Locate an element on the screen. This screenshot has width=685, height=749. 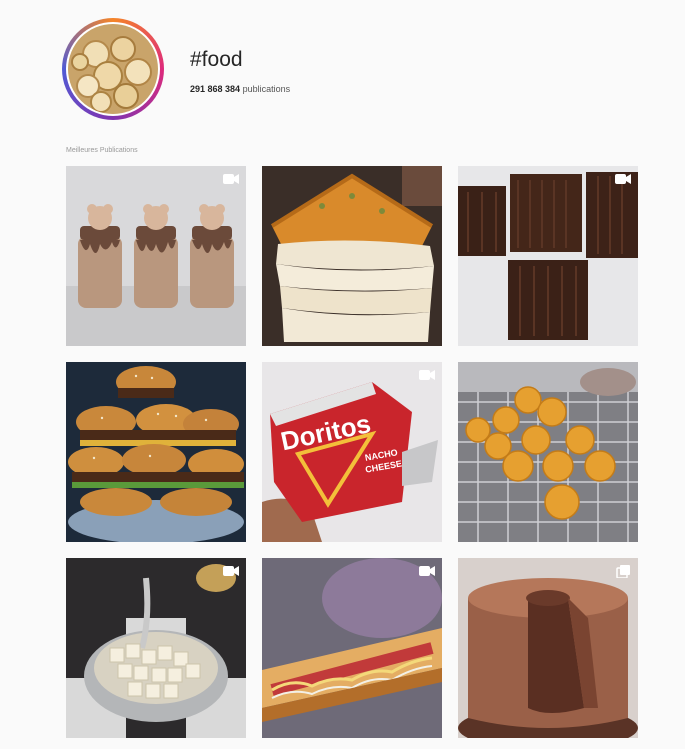
avatar-image is located at coordinates (113, 69).